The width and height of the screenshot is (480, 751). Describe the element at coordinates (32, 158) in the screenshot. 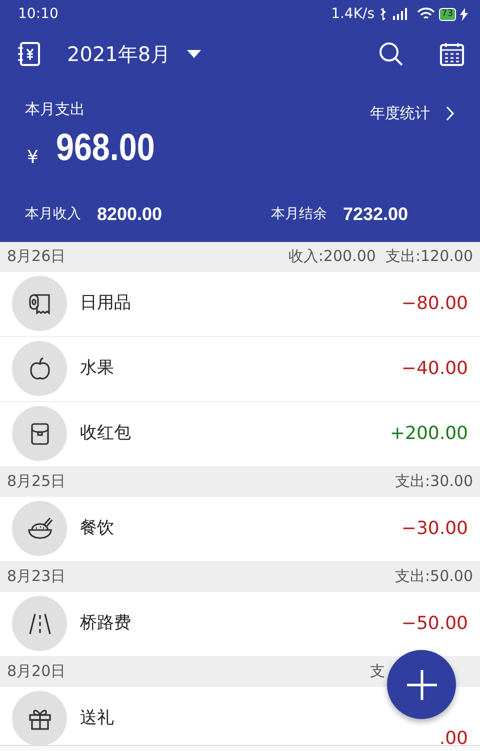

I see `currency-symbol: ¥` at that location.